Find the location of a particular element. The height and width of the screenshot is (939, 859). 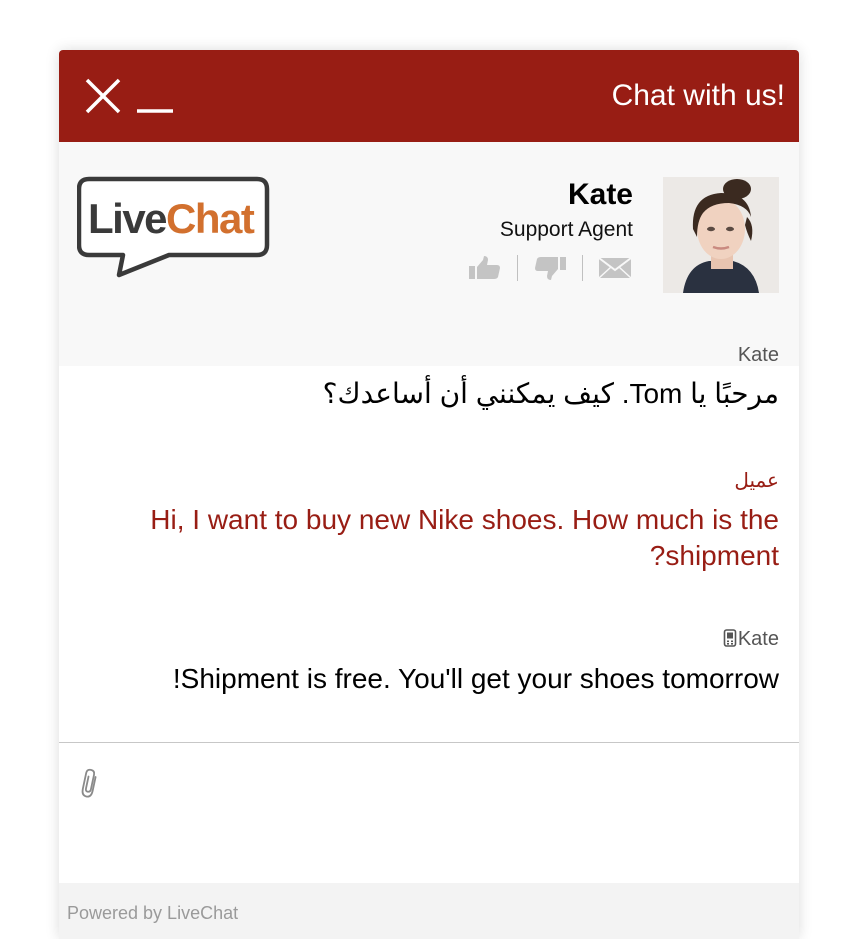

minimize-icon is located at coordinates (155, 111).